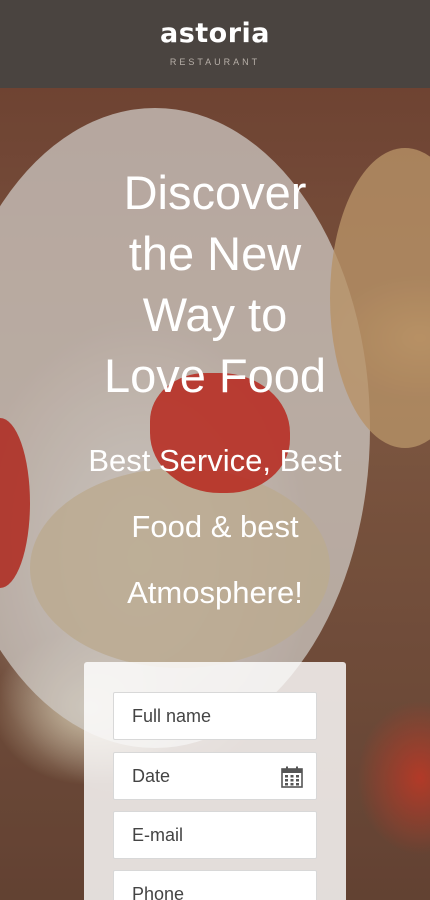  Describe the element at coordinates (292, 777) in the screenshot. I see `calendar-icon` at that location.